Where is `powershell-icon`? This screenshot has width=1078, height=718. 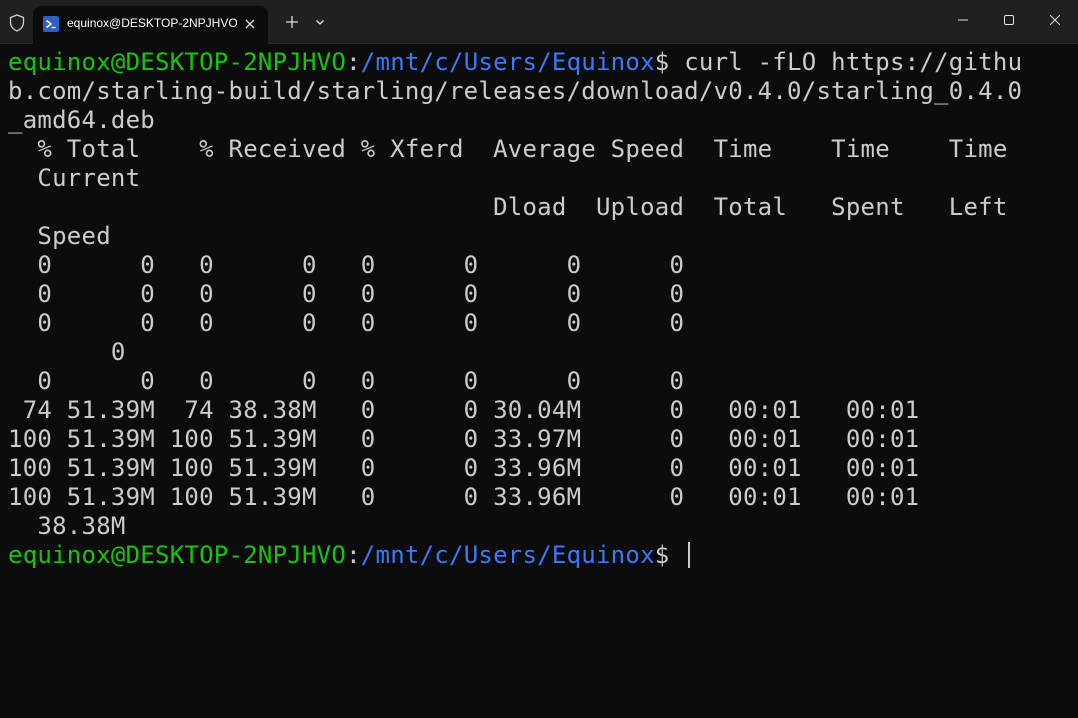 powershell-icon is located at coordinates (51, 24).